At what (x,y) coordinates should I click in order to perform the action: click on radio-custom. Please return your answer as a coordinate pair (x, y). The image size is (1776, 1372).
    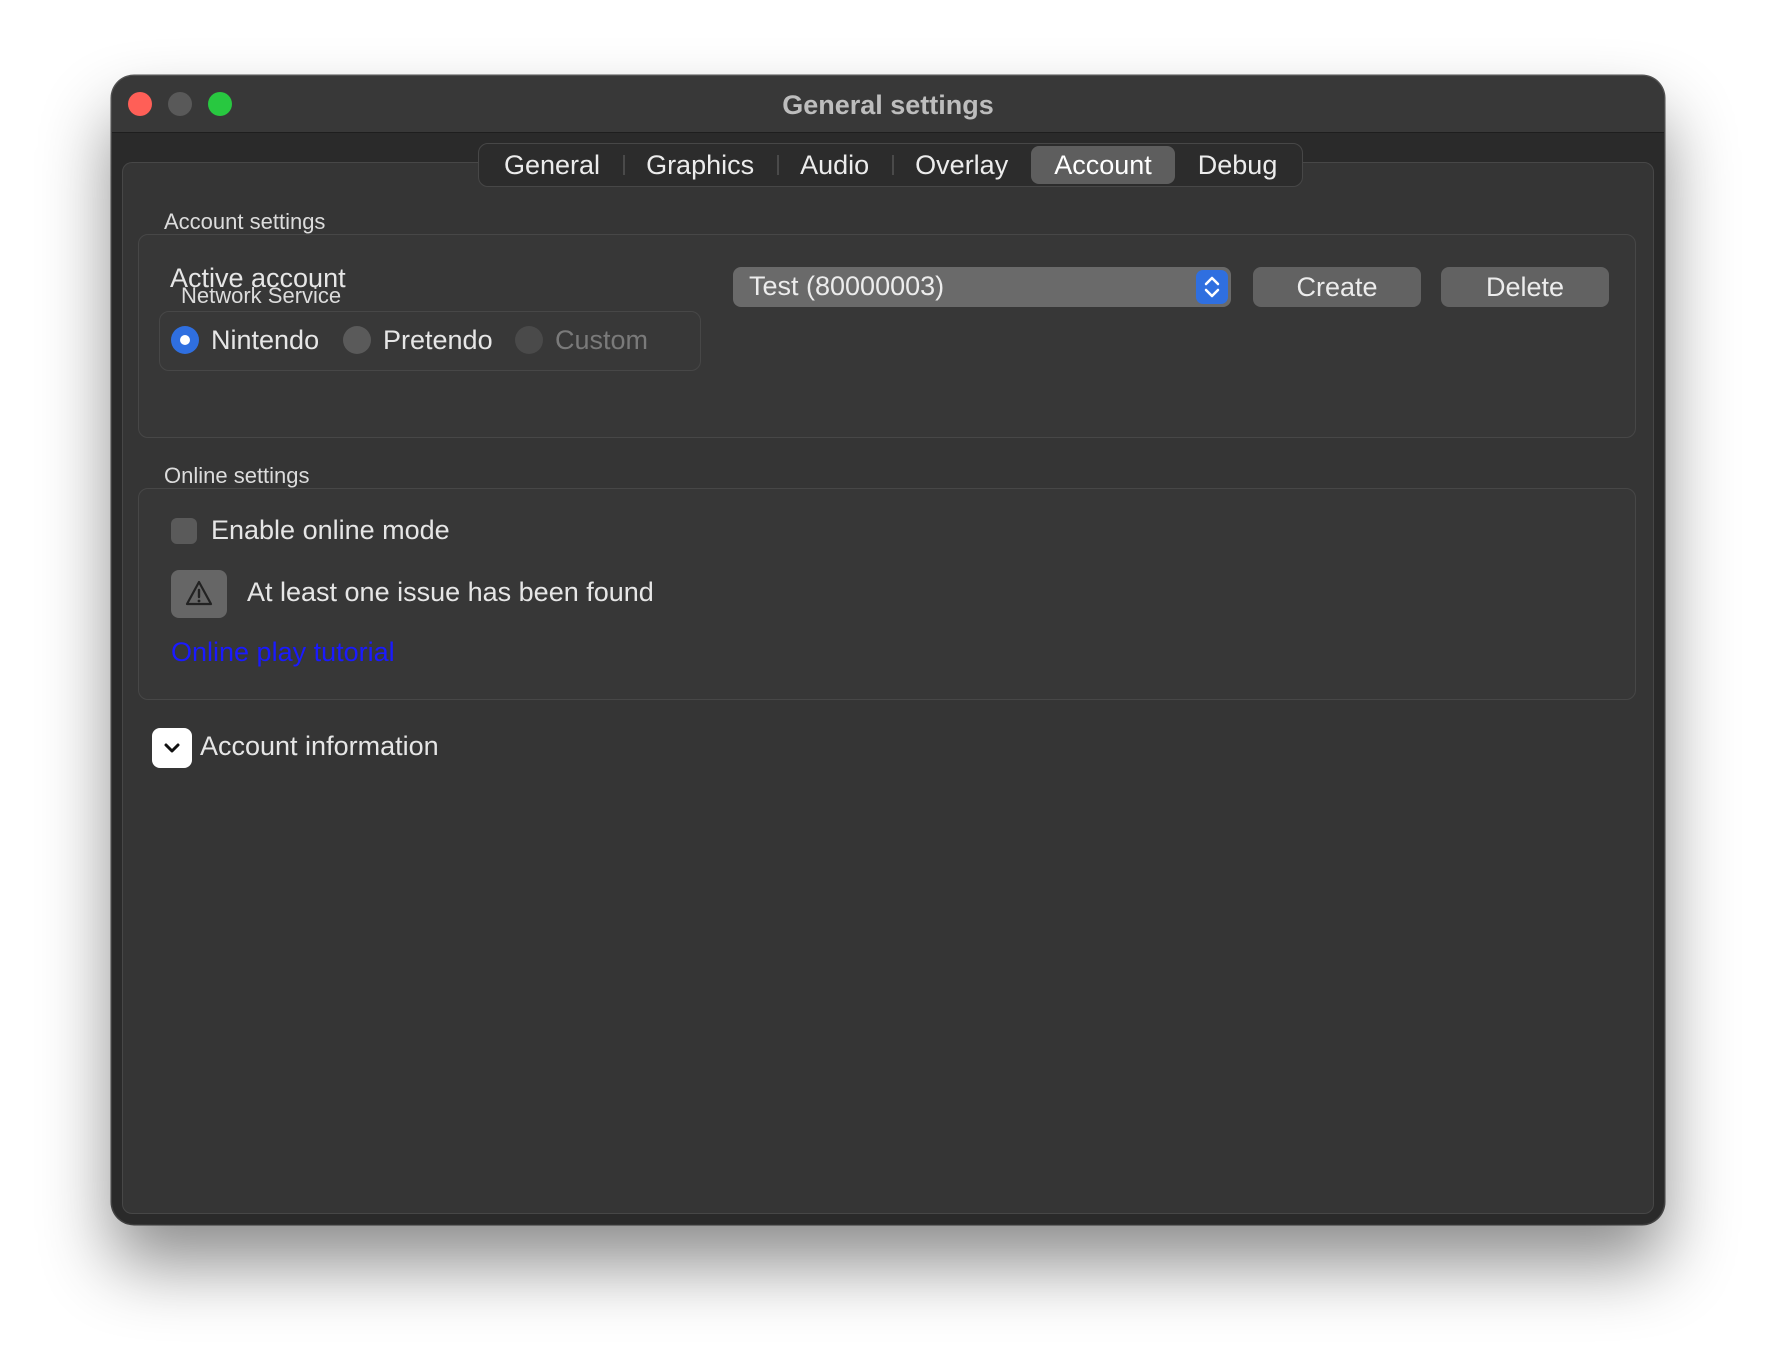
    Looking at the image, I should click on (529, 340).